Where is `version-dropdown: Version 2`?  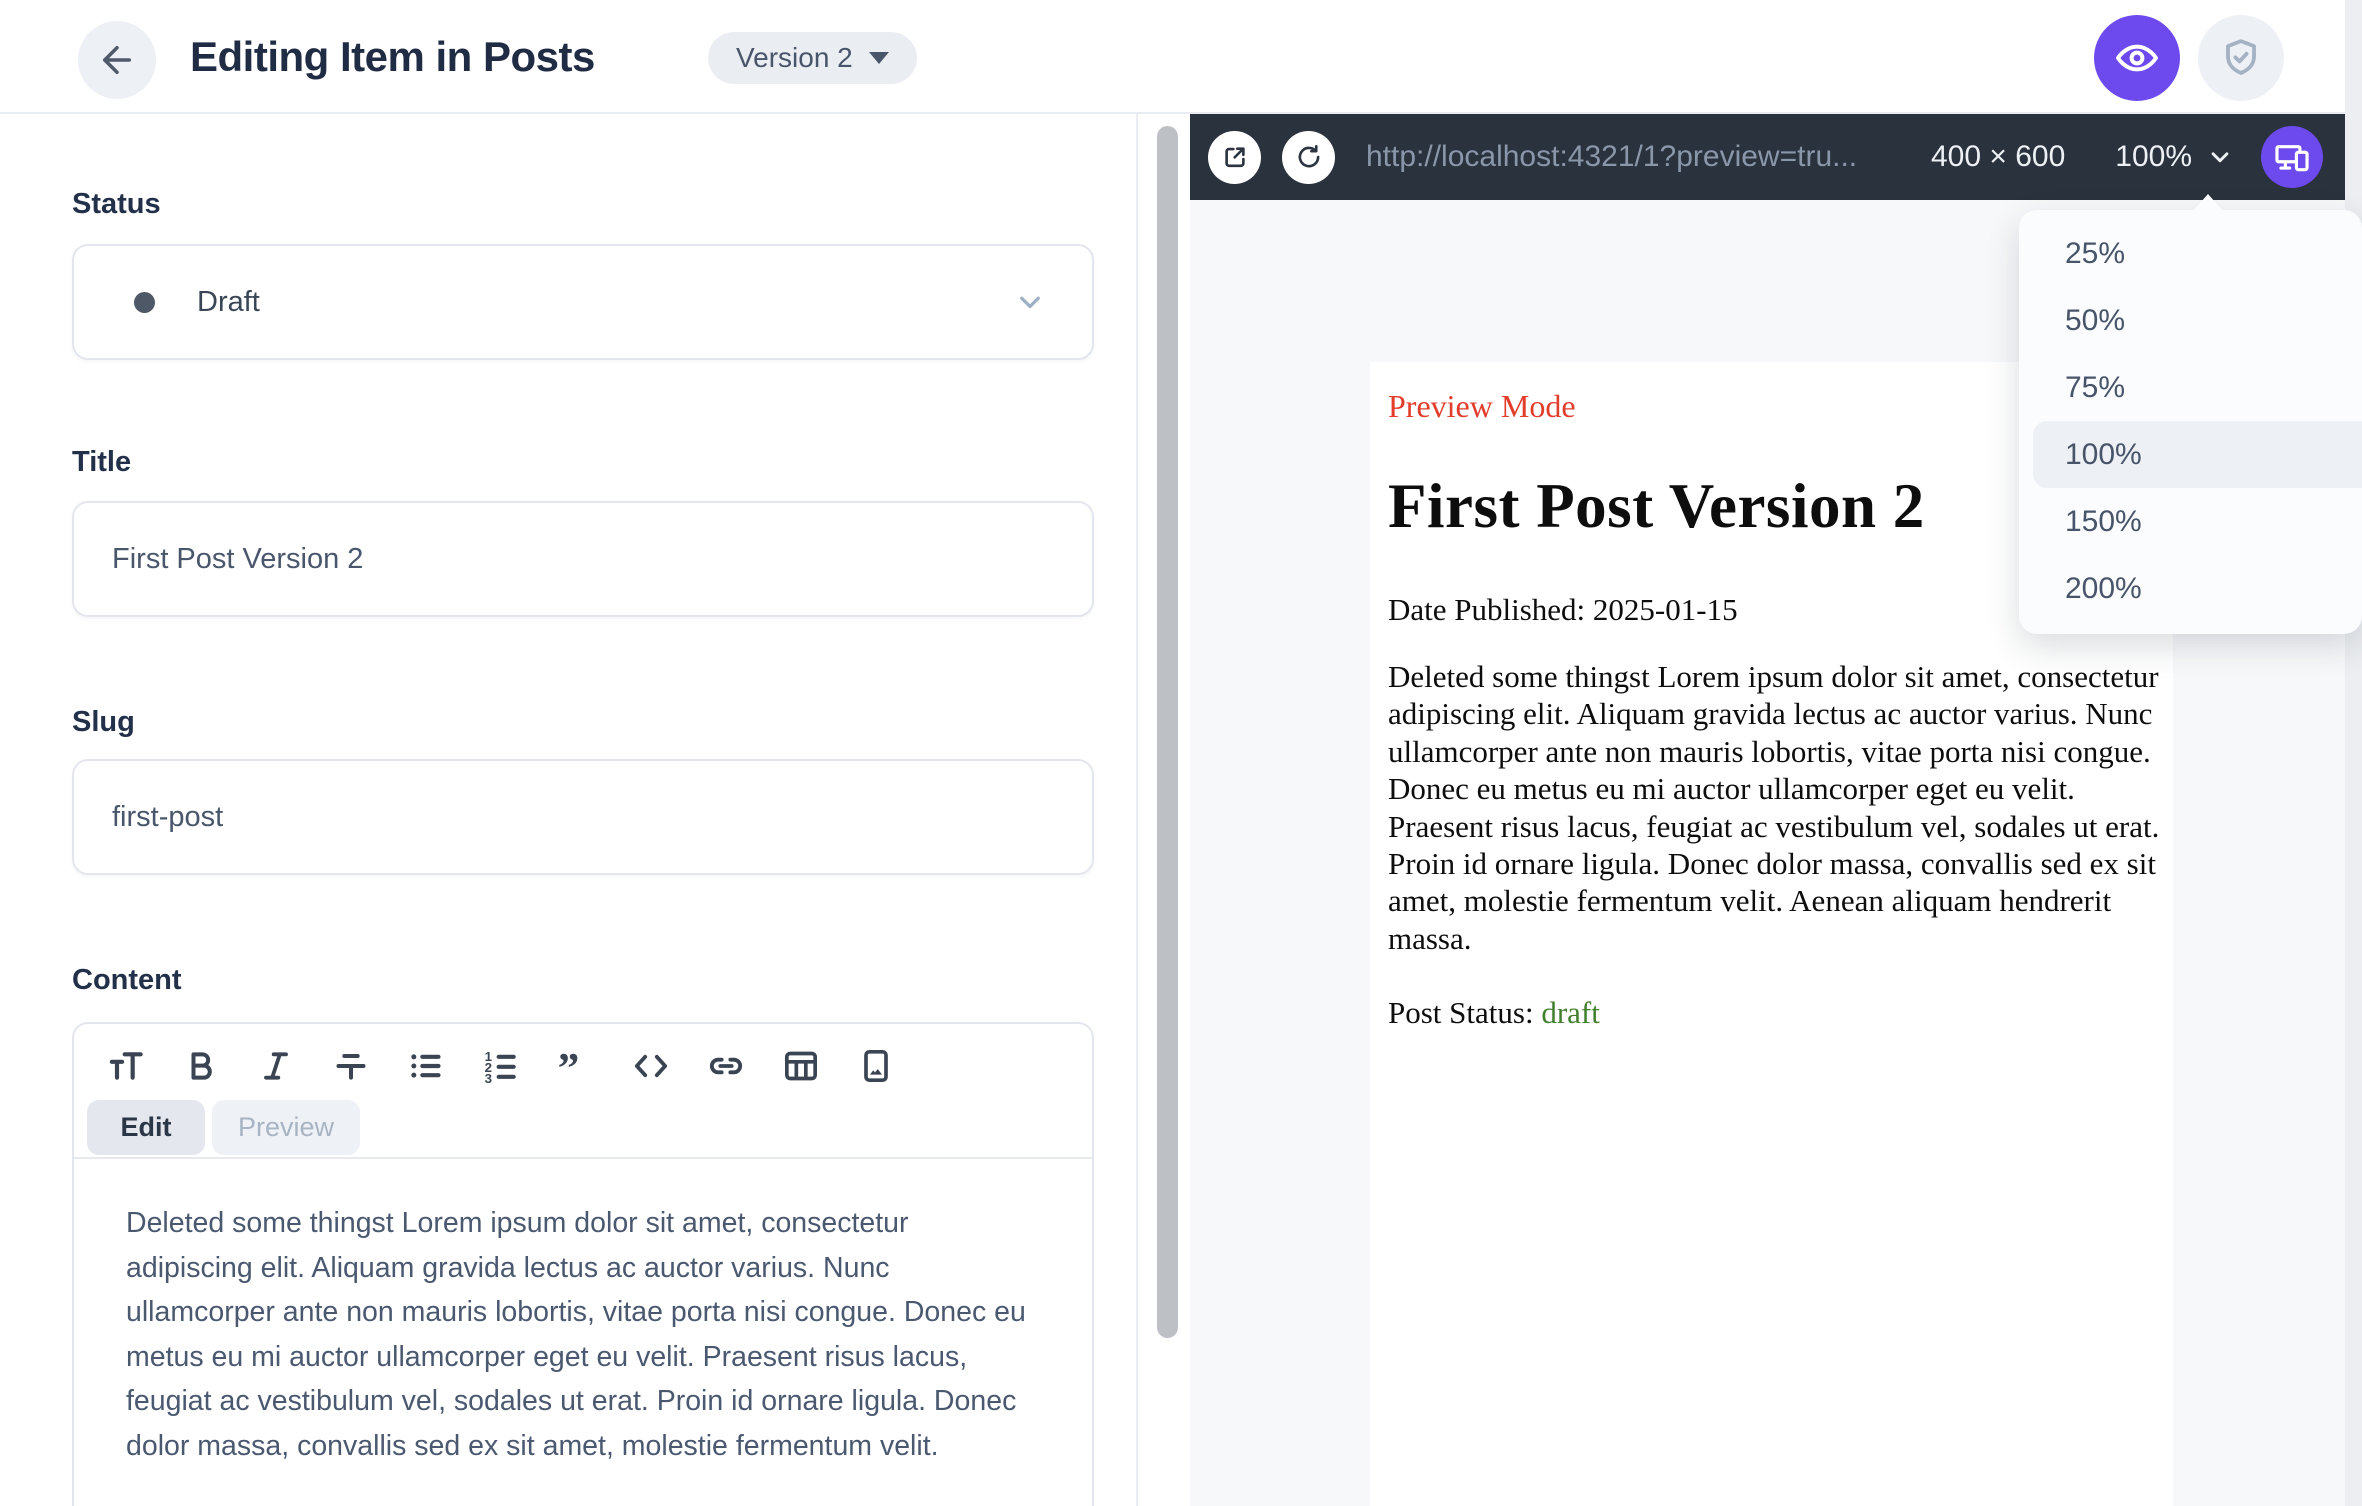
version-dropdown: Version 2 is located at coordinates (812, 58).